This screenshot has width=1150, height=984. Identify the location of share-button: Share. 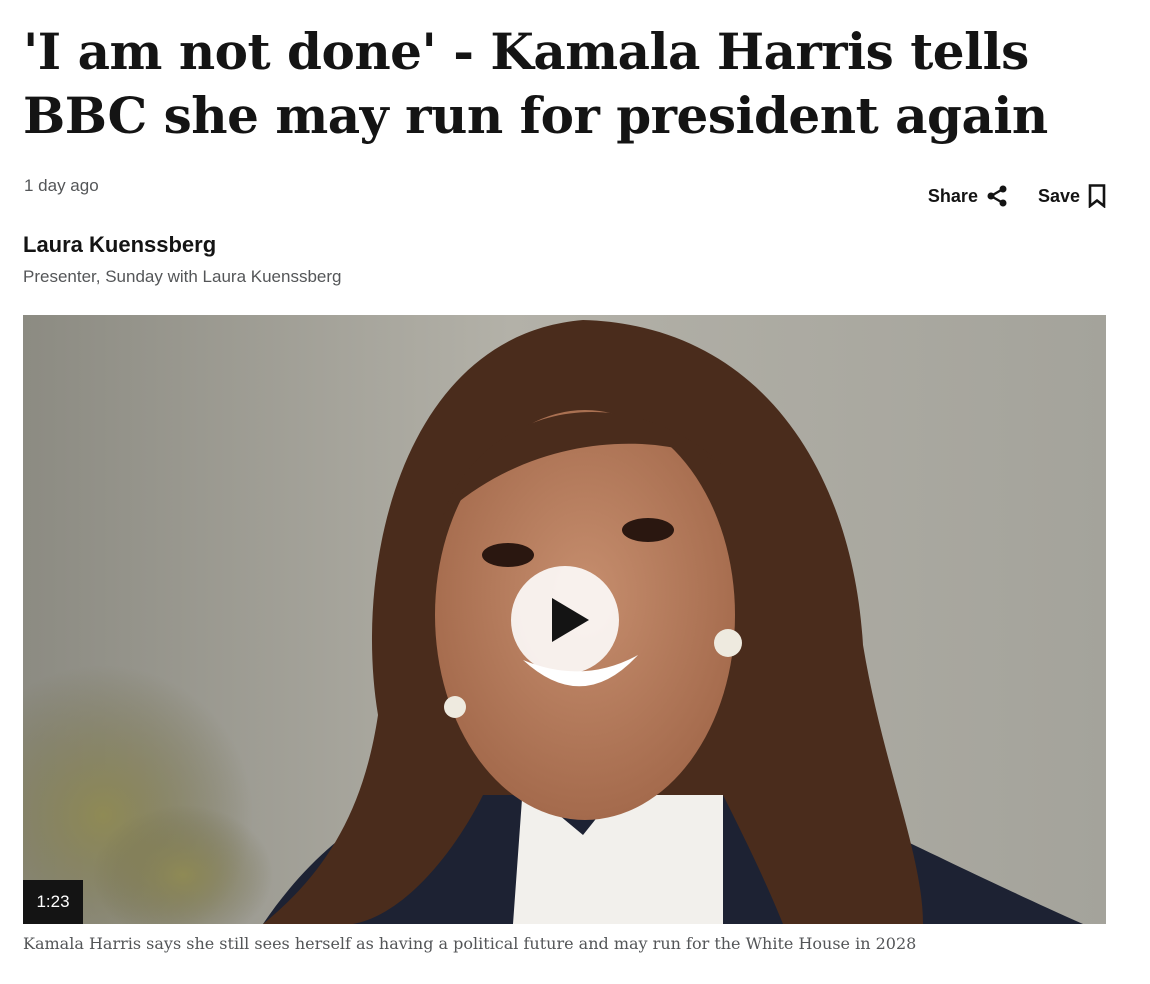
(968, 196).